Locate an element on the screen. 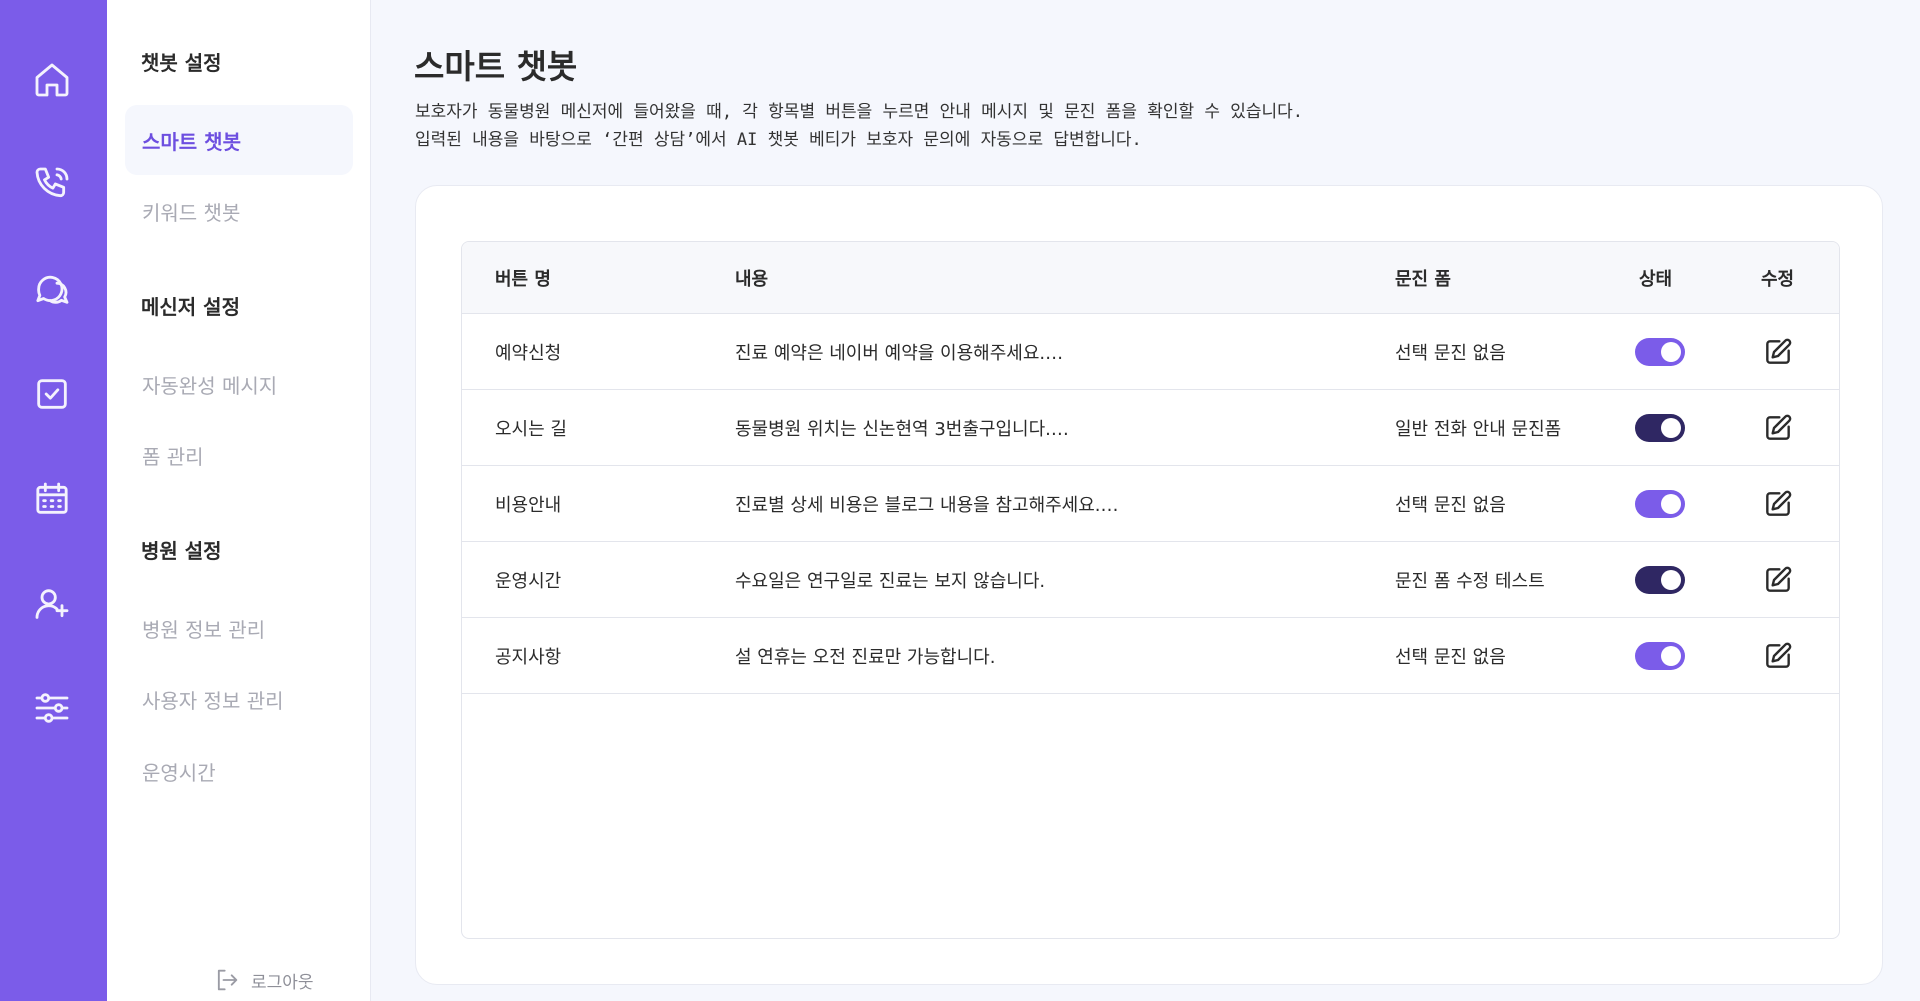 The image size is (1920, 1001). chat-icon is located at coordinates (52, 289).